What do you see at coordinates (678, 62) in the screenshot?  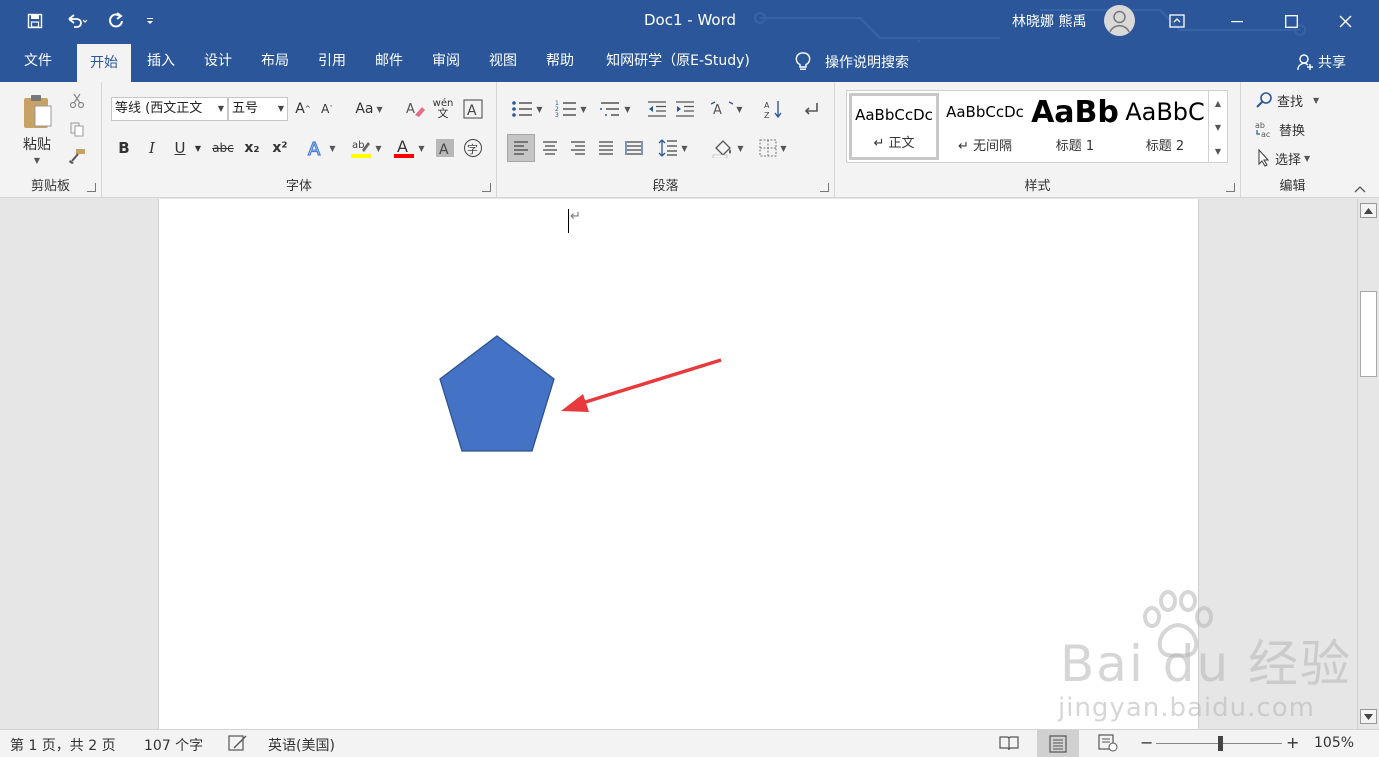 I see `tab-estudy: 知网研学（原E-Study)` at bounding box center [678, 62].